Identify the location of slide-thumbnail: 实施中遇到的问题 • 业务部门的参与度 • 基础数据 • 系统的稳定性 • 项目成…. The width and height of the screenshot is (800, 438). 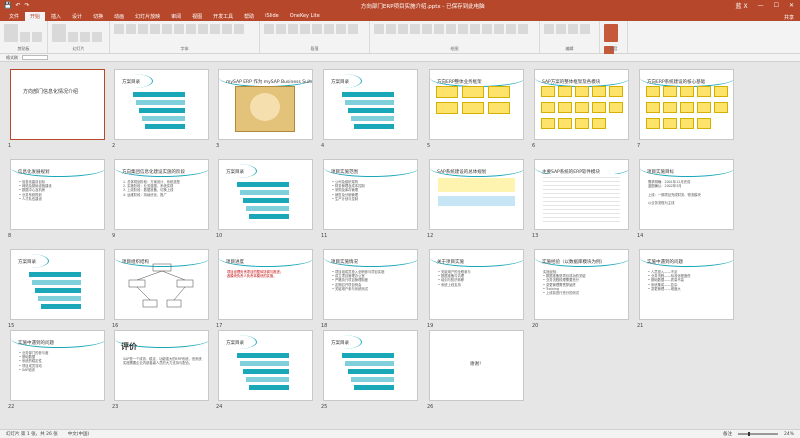
(57, 365).